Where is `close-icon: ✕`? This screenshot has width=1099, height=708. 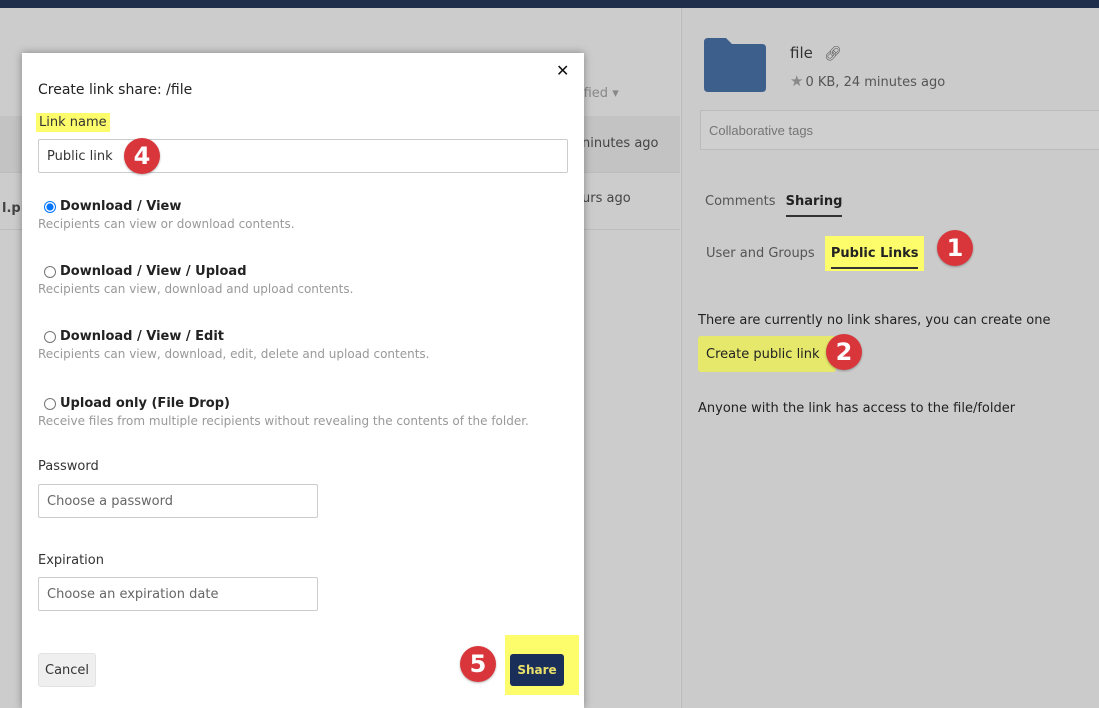
close-icon: ✕ is located at coordinates (562, 70).